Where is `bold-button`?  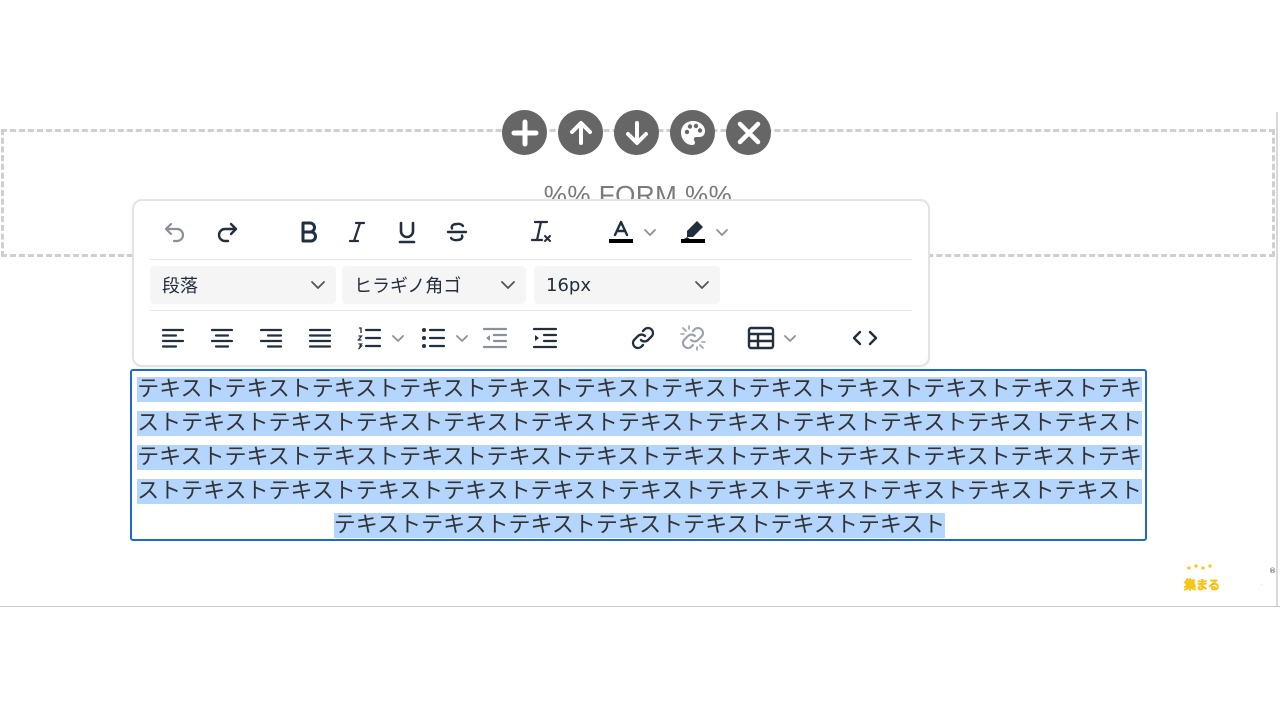
bold-button is located at coordinates (309, 232).